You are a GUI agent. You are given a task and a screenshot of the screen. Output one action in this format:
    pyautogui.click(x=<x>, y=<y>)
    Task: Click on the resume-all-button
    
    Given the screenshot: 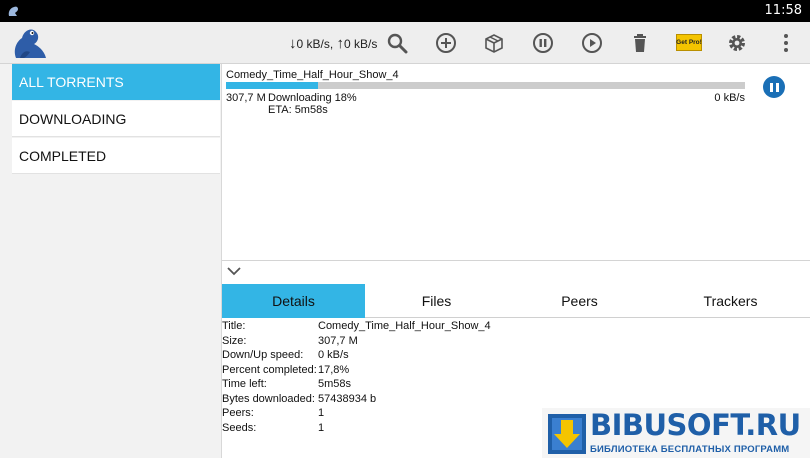 What is the action you would take?
    pyautogui.click(x=592, y=43)
    